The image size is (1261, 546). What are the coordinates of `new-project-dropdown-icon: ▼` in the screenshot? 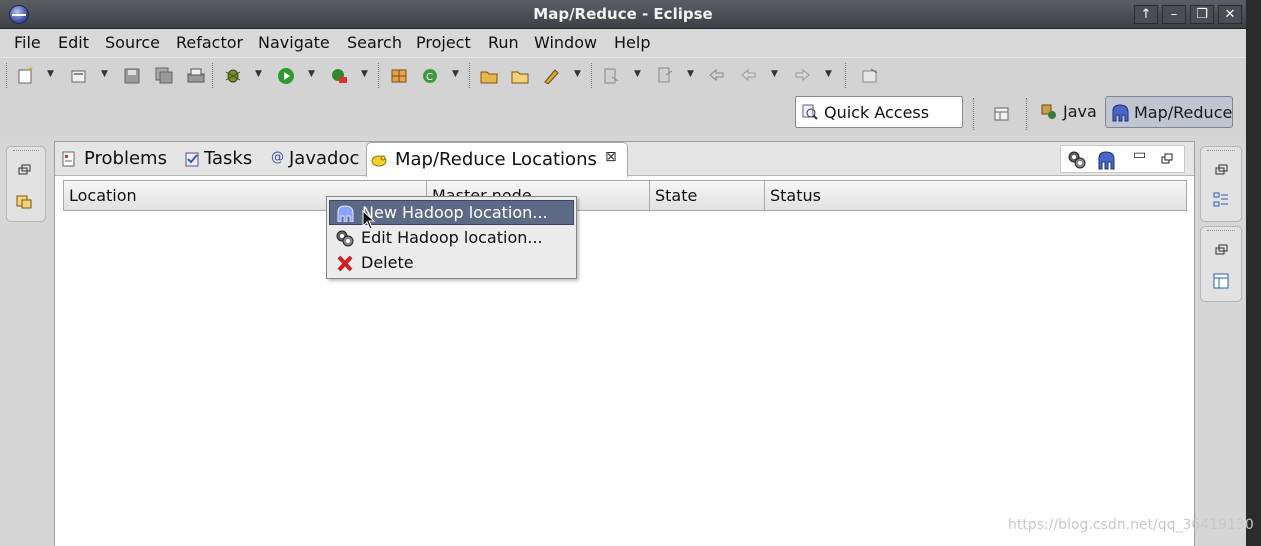 It's located at (104, 74).